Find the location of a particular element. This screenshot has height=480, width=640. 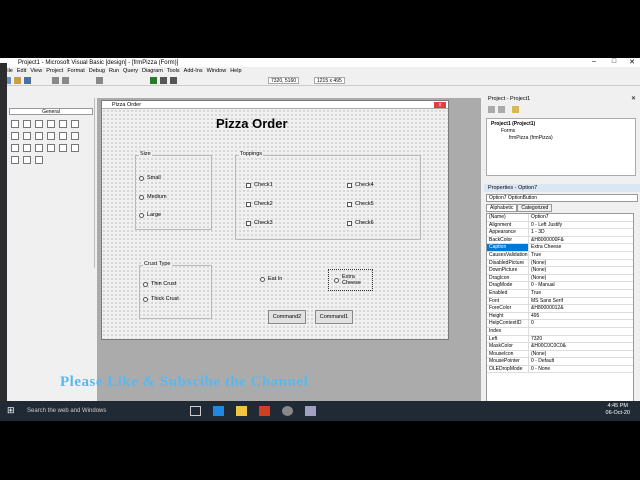

vscroll-icon is located at coordinates (75, 136).